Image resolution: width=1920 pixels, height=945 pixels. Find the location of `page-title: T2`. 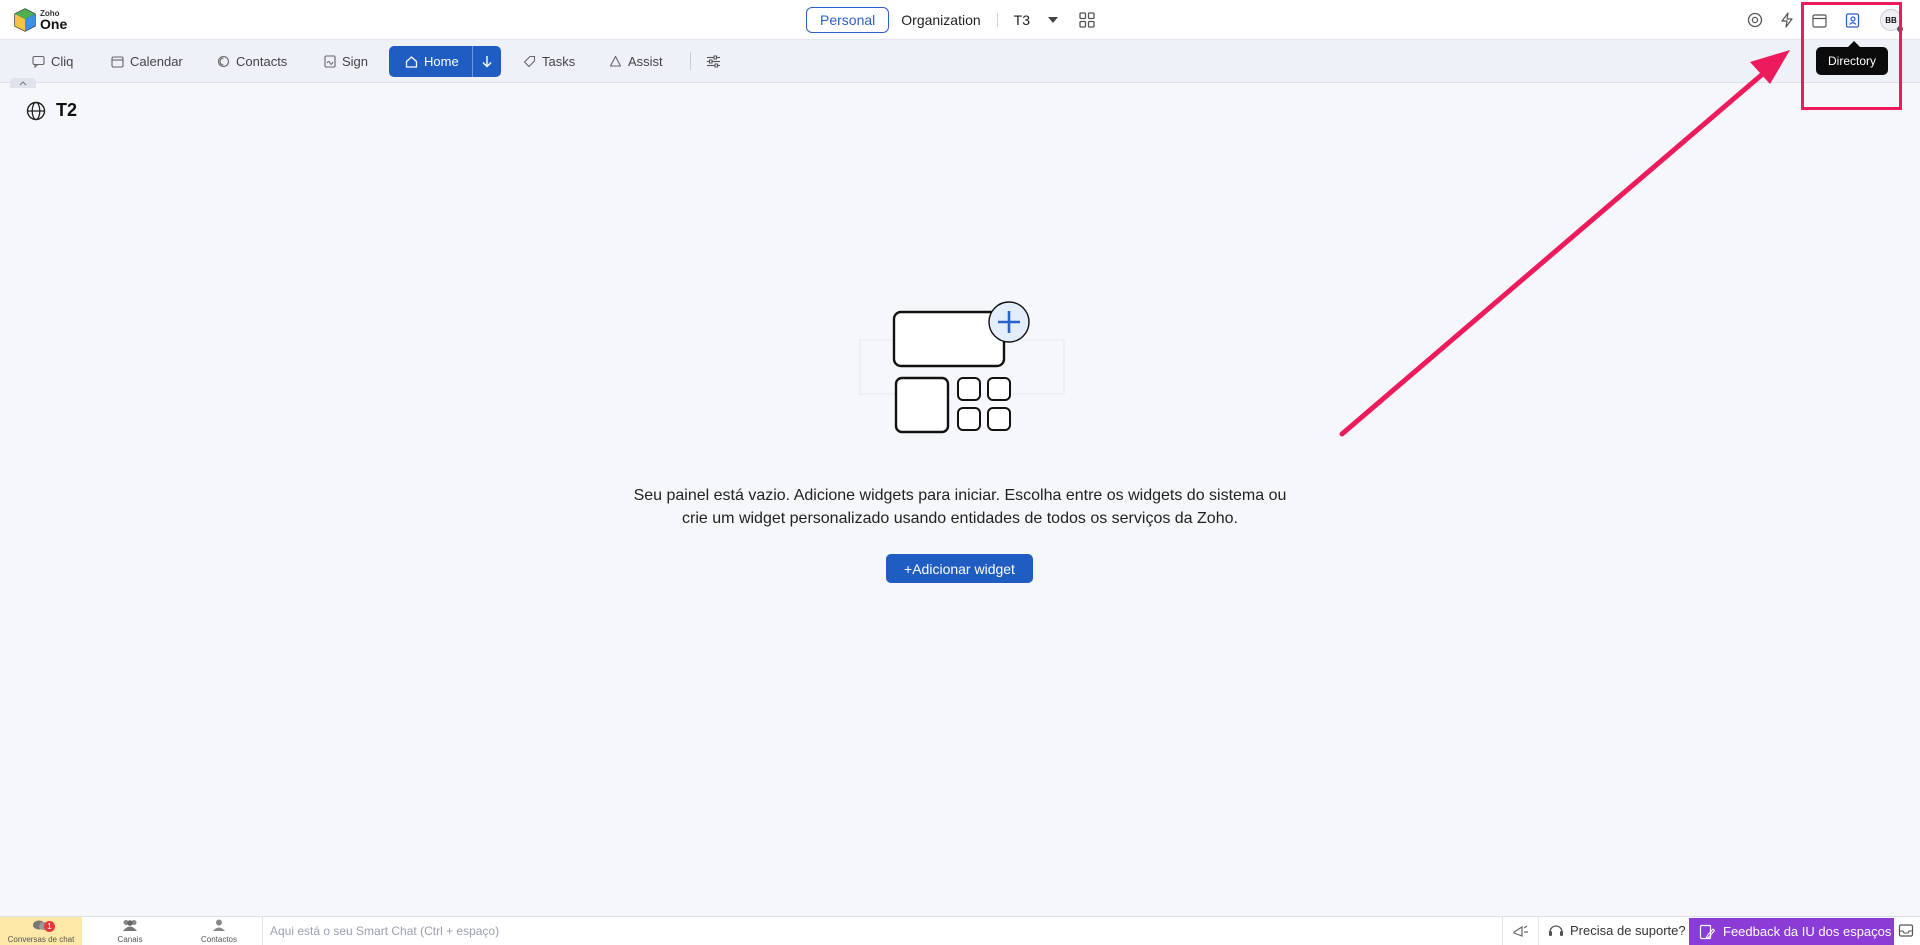

page-title: T2 is located at coordinates (51, 110).